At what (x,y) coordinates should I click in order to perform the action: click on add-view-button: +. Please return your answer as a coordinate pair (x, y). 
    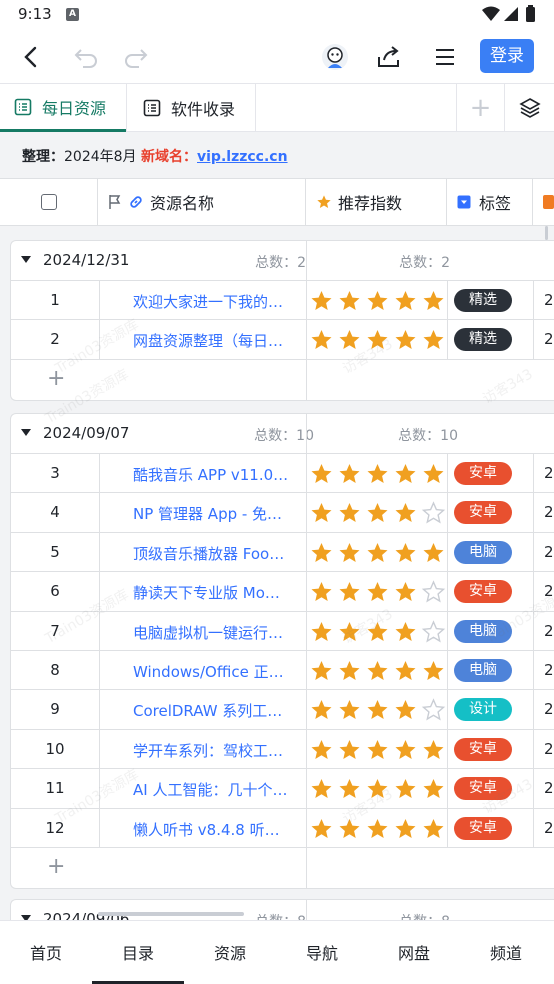
    Looking at the image, I should click on (480, 108).